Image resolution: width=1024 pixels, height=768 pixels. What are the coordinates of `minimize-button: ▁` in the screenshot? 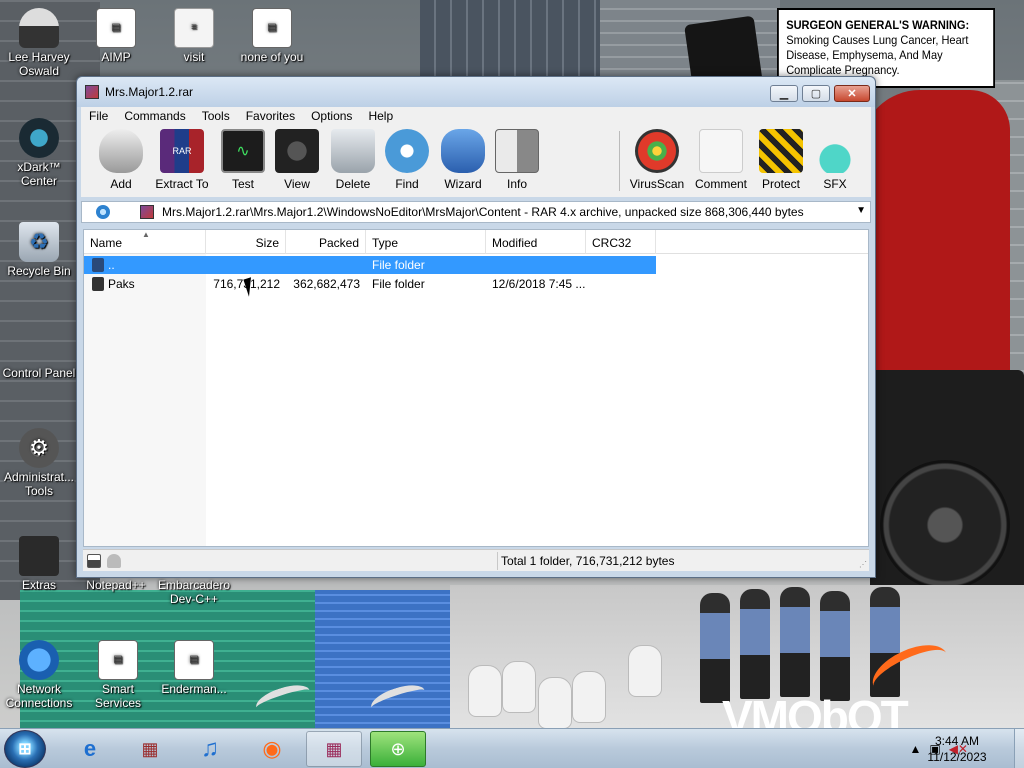 It's located at (784, 93).